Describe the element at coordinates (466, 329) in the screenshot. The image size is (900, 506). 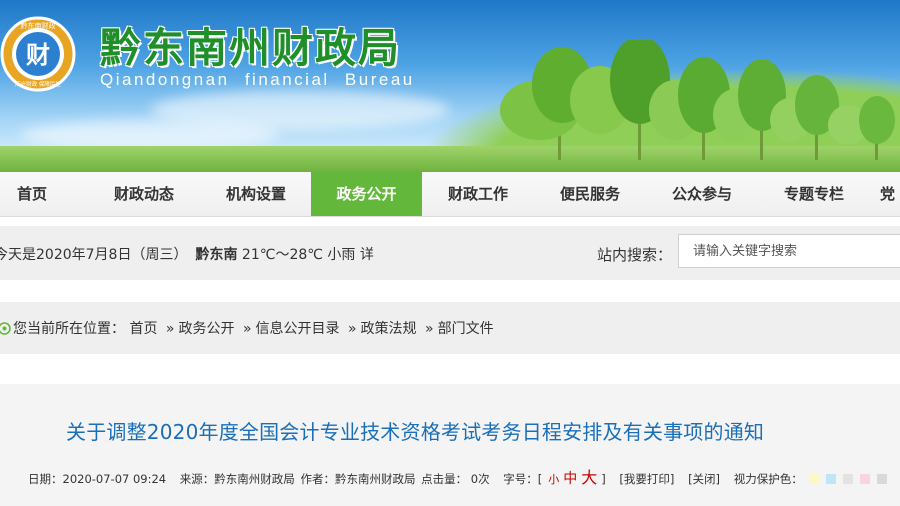
I see `breadcrumb-dept-docs: 部门文件` at that location.